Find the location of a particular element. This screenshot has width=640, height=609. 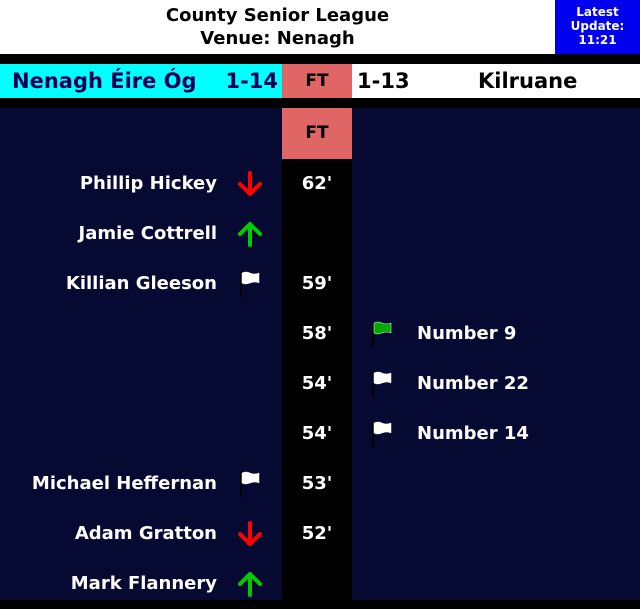

away-player-name: Number 9 is located at coordinates (467, 333).